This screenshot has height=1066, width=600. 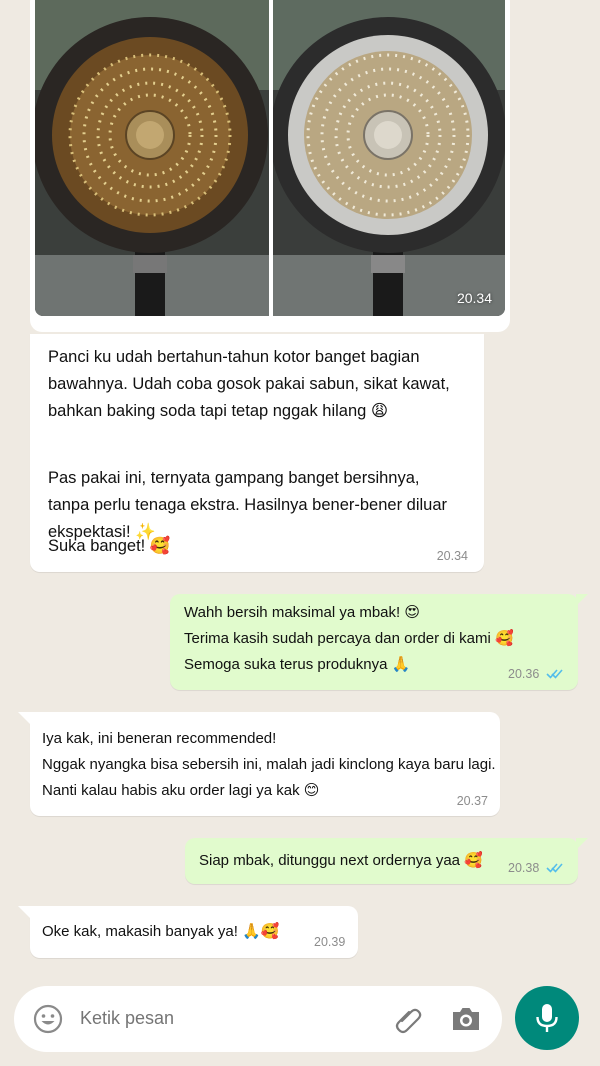 What do you see at coordinates (48, 1019) in the screenshot?
I see `emoji-icon` at bounding box center [48, 1019].